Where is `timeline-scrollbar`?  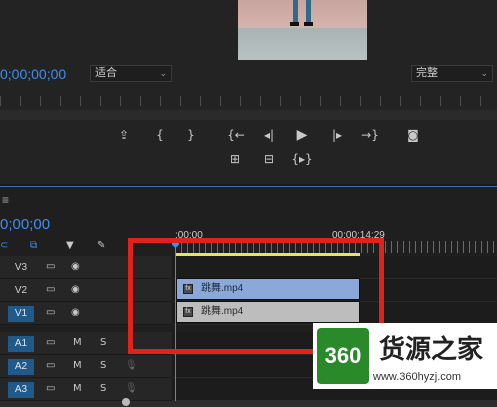
timeline-scrollbar is located at coordinates (248, 404).